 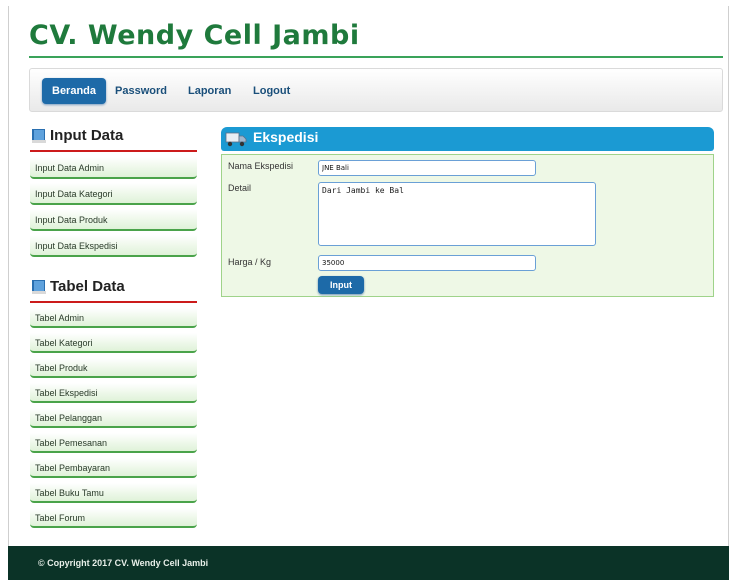 I want to click on nav-password: Password, so click(x=141, y=91).